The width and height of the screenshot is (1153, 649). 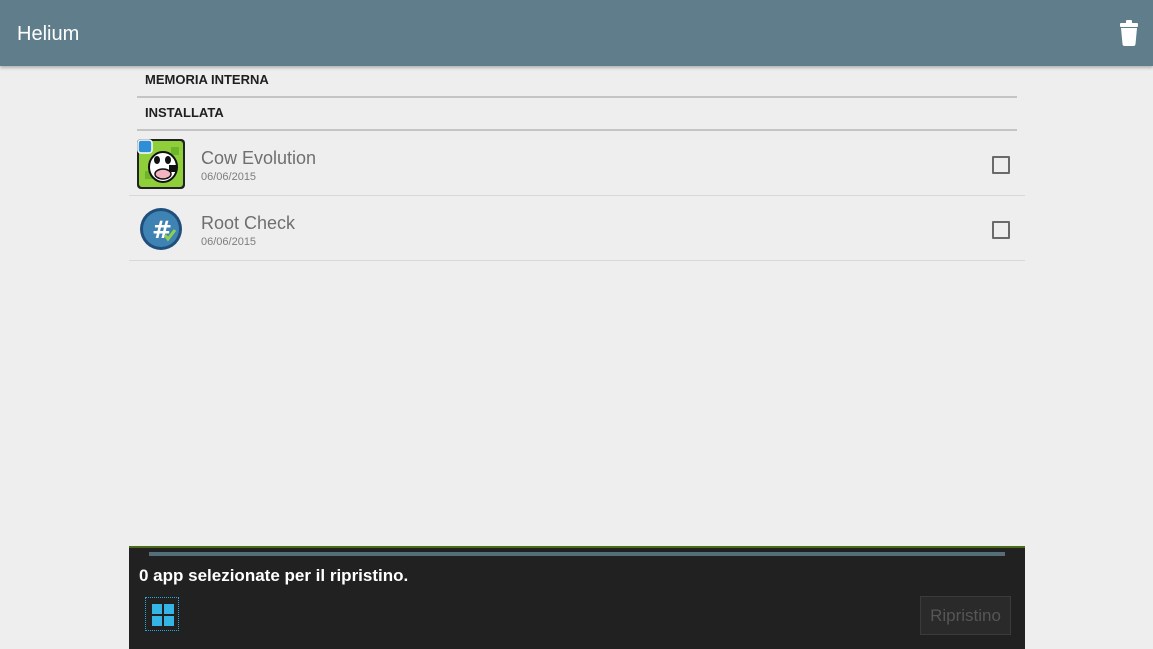 I want to click on section-header-internal-memory: MEMORIA INTERNA, so click(x=577, y=81).